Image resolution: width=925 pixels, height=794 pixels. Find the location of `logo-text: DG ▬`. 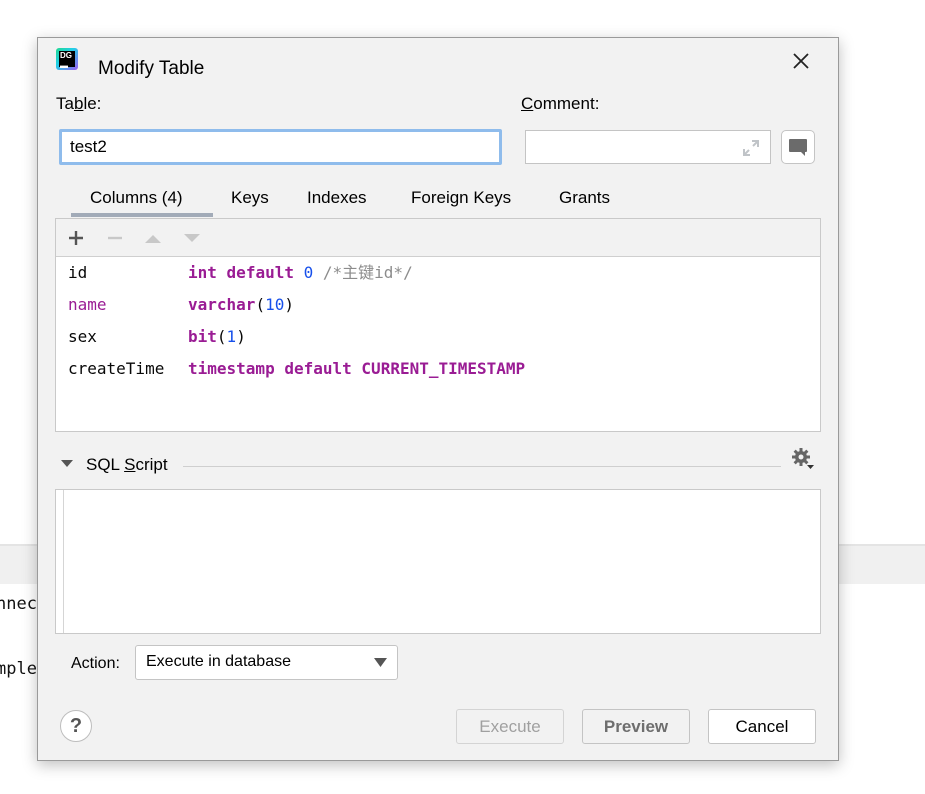

logo-text: DG ▬ is located at coordinates (67, 60).